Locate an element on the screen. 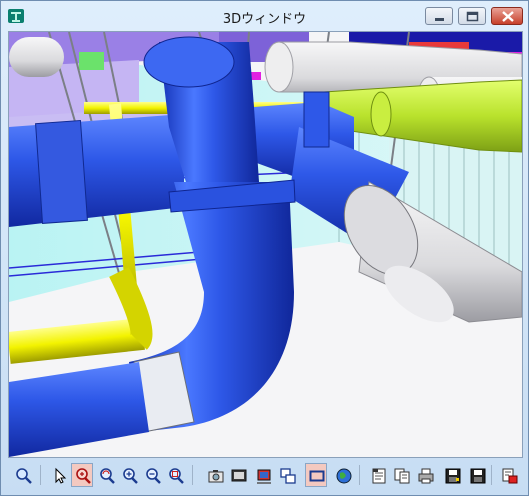  rotate-view-button is located at coordinates (106, 475).